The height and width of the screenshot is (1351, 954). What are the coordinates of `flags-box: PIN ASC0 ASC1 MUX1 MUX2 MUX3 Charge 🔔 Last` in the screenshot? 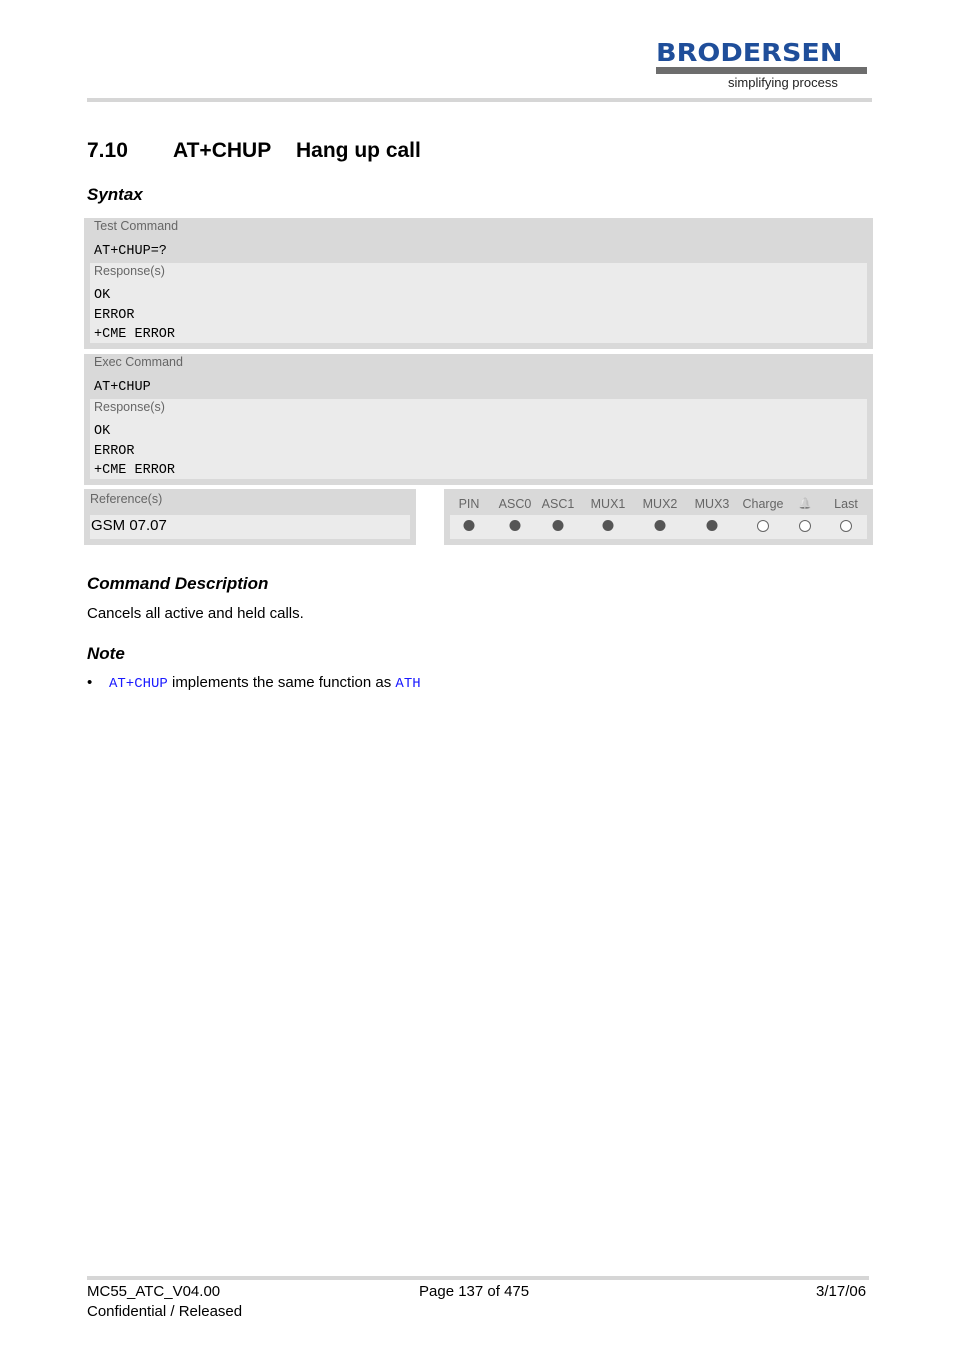 It's located at (658, 517).